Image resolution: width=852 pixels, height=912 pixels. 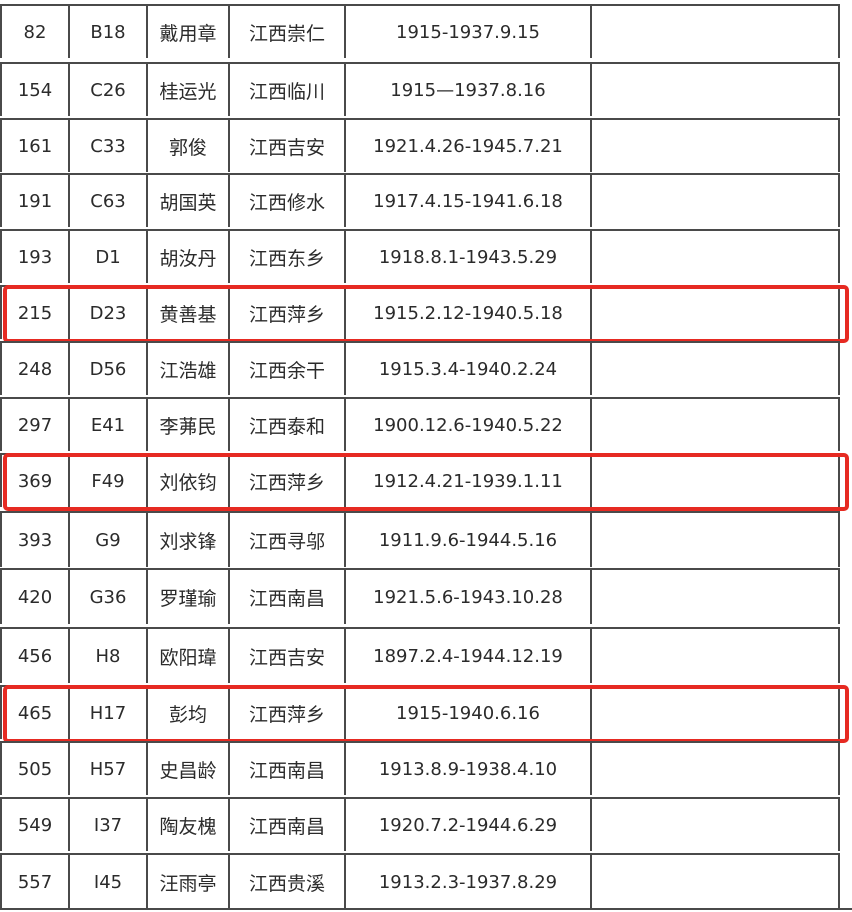 What do you see at coordinates (107, 313) in the screenshot?
I see `code-cell: D23` at bounding box center [107, 313].